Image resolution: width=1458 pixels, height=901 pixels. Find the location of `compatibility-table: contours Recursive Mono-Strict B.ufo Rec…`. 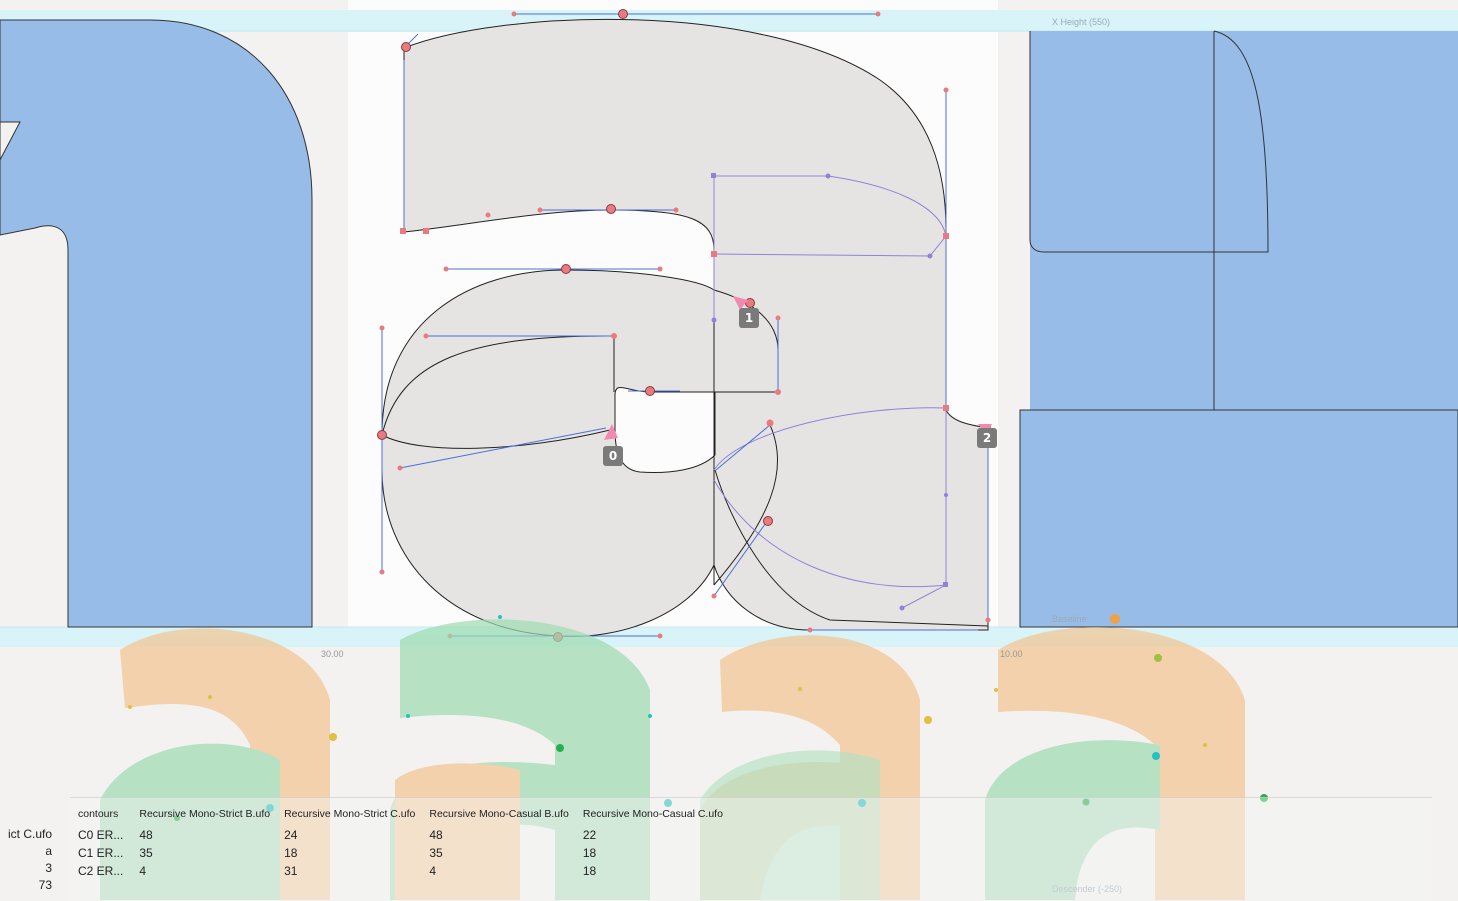

compatibility-table: contours Recursive Mono-Strict B.ufo Rec… is located at coordinates (751, 849).